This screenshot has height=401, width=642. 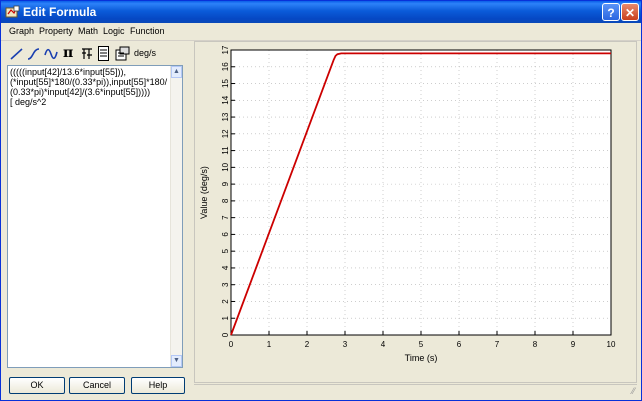 What do you see at coordinates (225, 284) in the screenshot?
I see `y-tick-label: 3` at bounding box center [225, 284].